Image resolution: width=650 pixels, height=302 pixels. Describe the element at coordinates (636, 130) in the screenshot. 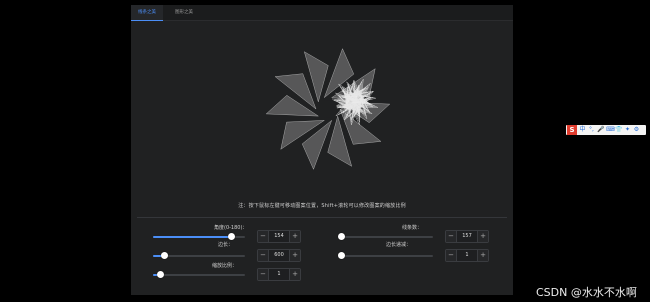

I see `settings-icon: ⚙` at that location.